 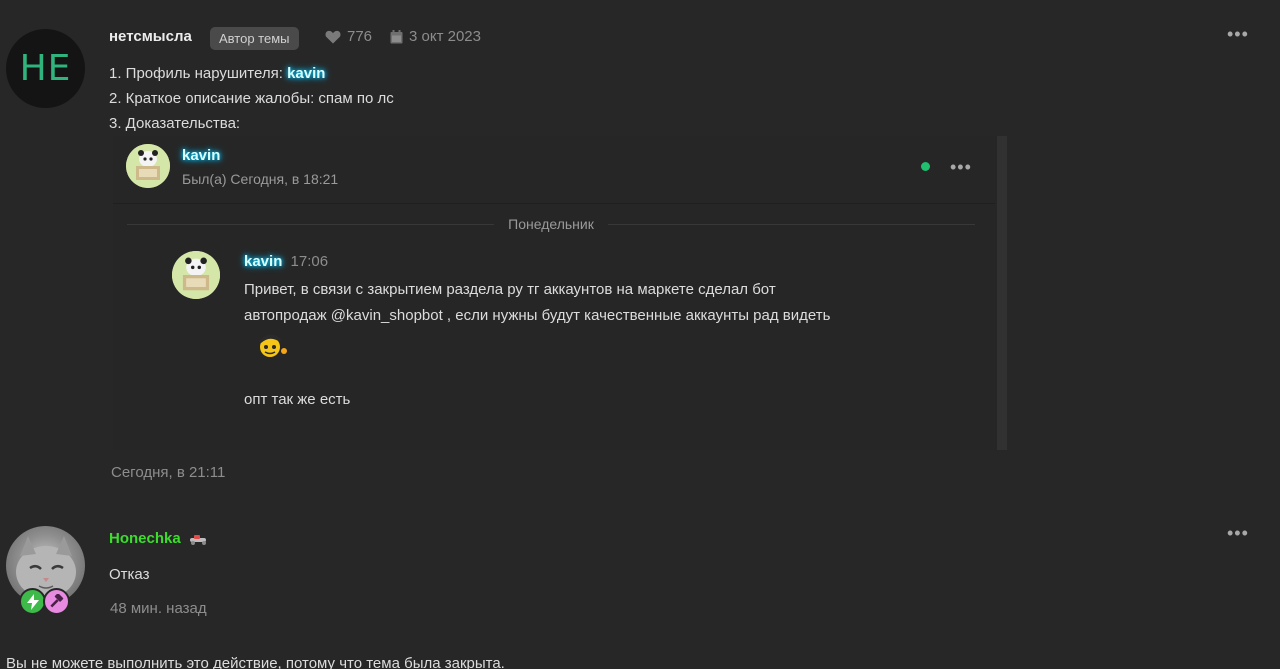 What do you see at coordinates (145, 538) in the screenshot?
I see `username-text: Honechka` at bounding box center [145, 538].